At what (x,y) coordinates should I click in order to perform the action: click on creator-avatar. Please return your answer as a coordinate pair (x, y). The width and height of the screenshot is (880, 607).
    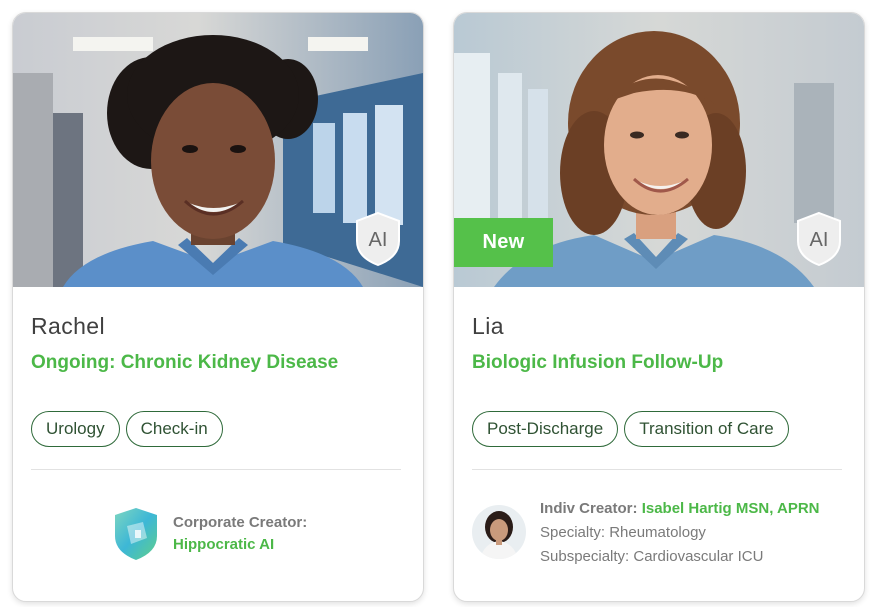
    Looking at the image, I should click on (499, 532).